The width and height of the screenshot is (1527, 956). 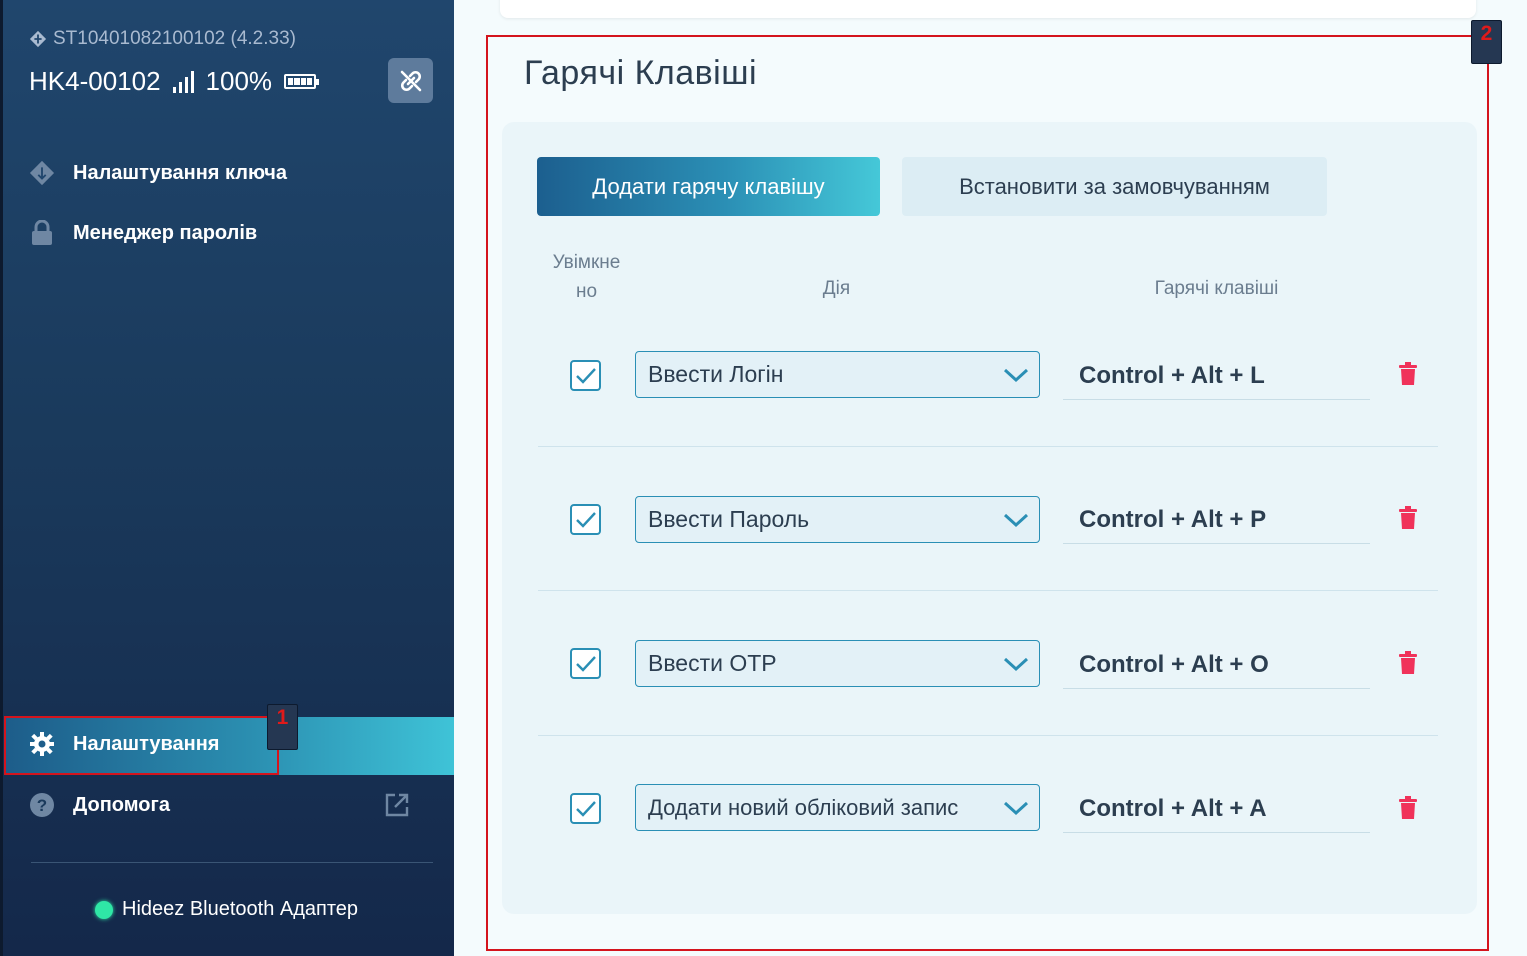 What do you see at coordinates (397, 805) in the screenshot?
I see `external-link-icon` at bounding box center [397, 805].